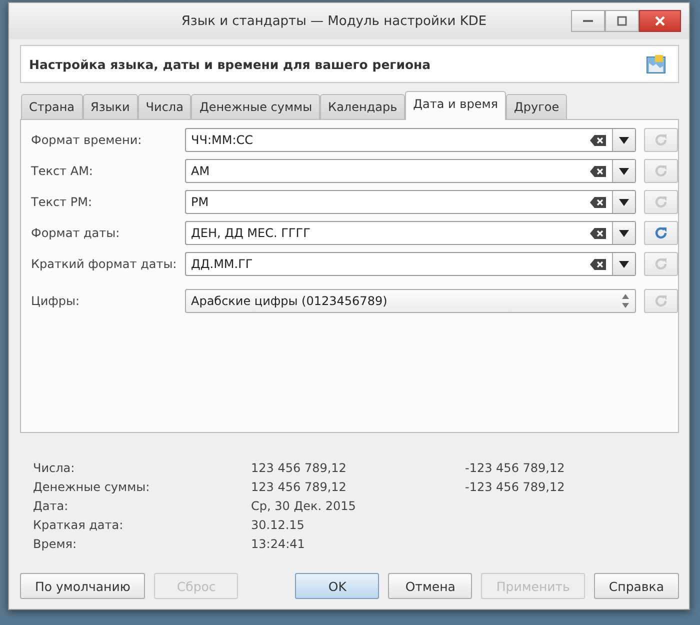 This screenshot has width=700, height=625. What do you see at coordinates (537, 106) in the screenshot?
I see `tab: Другое` at bounding box center [537, 106].